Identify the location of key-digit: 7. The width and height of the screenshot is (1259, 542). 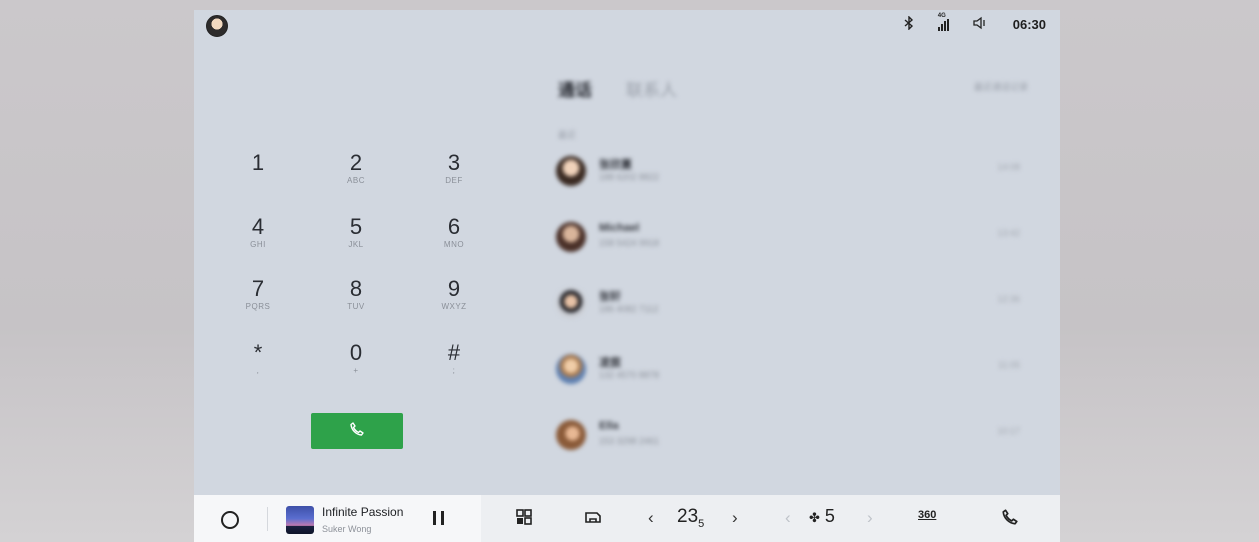
(258, 288).